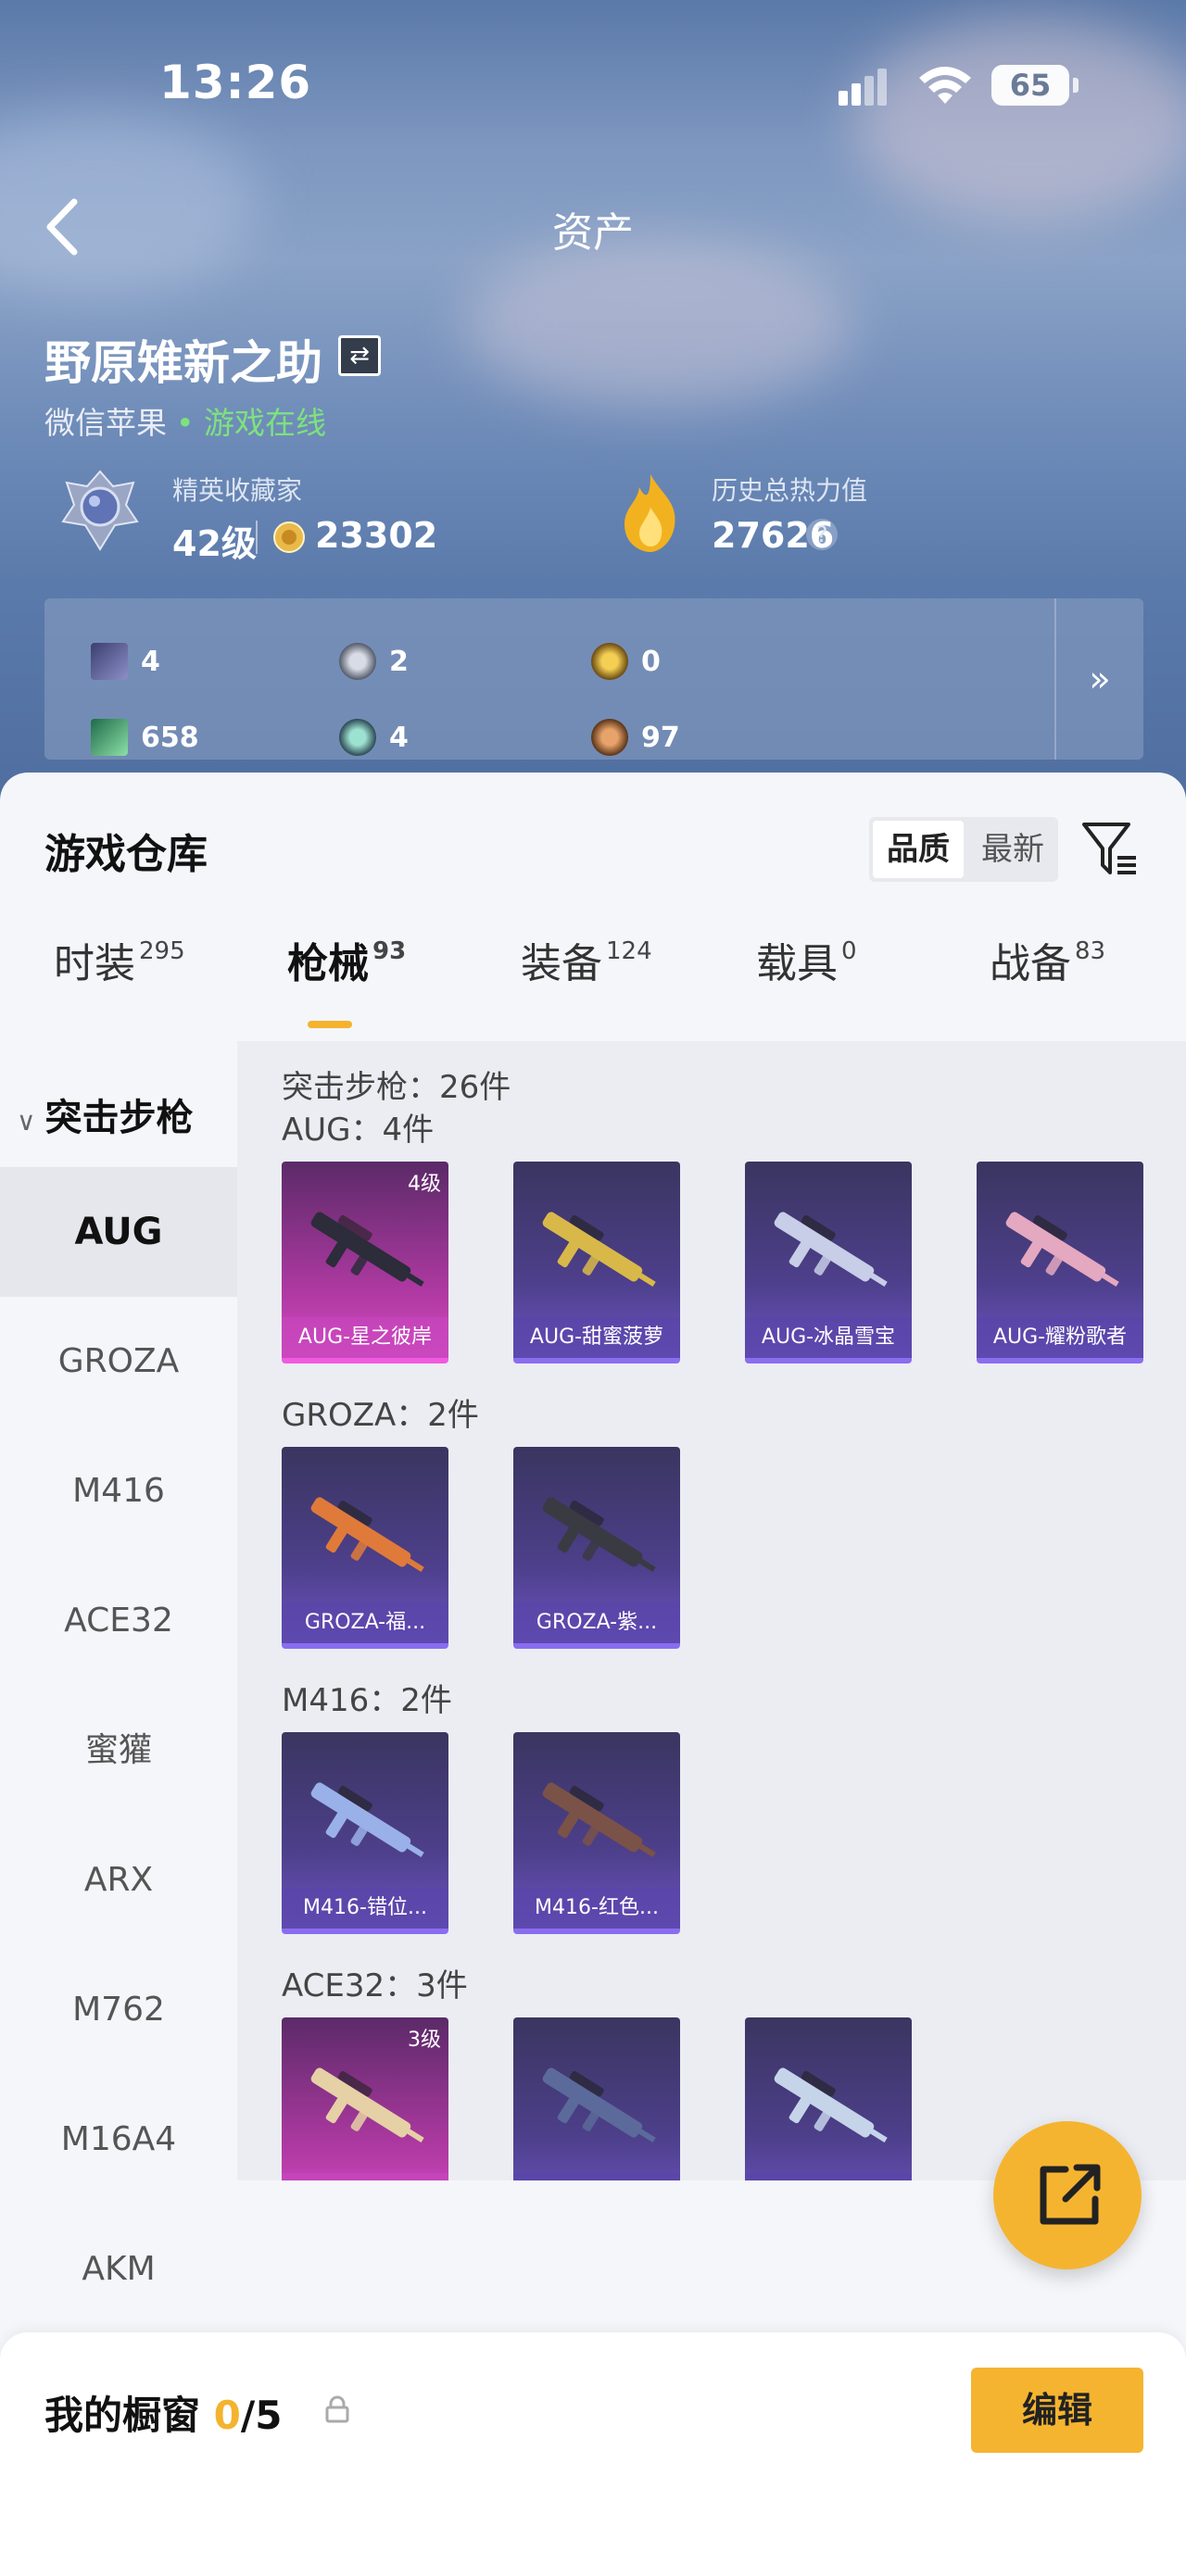 The height and width of the screenshot is (2576, 1186). I want to click on sidebar-item-arx: ARX, so click(118, 1880).